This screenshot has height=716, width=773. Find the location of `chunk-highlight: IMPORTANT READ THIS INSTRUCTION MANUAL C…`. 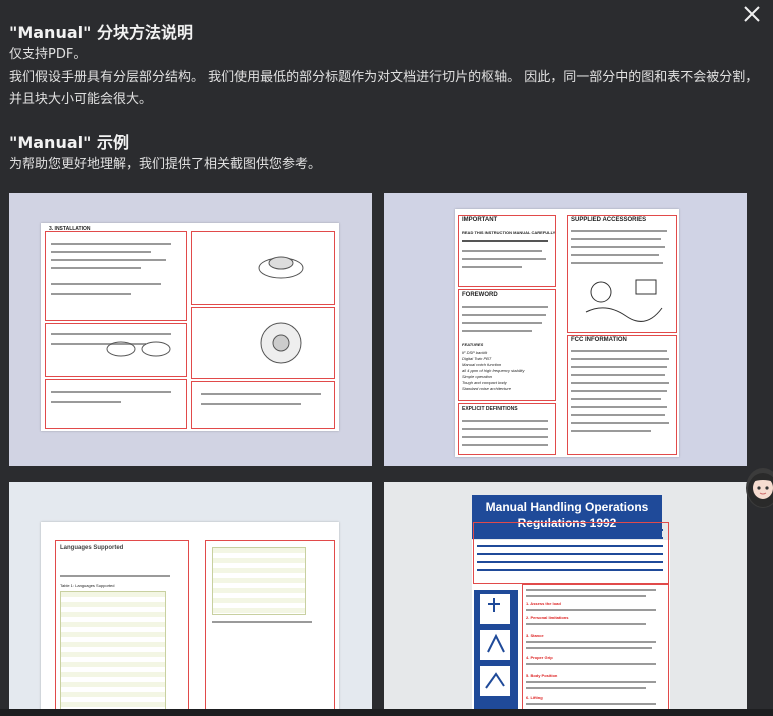

chunk-highlight: IMPORTANT READ THIS INSTRUCTION MANUAL C… is located at coordinates (507, 251).